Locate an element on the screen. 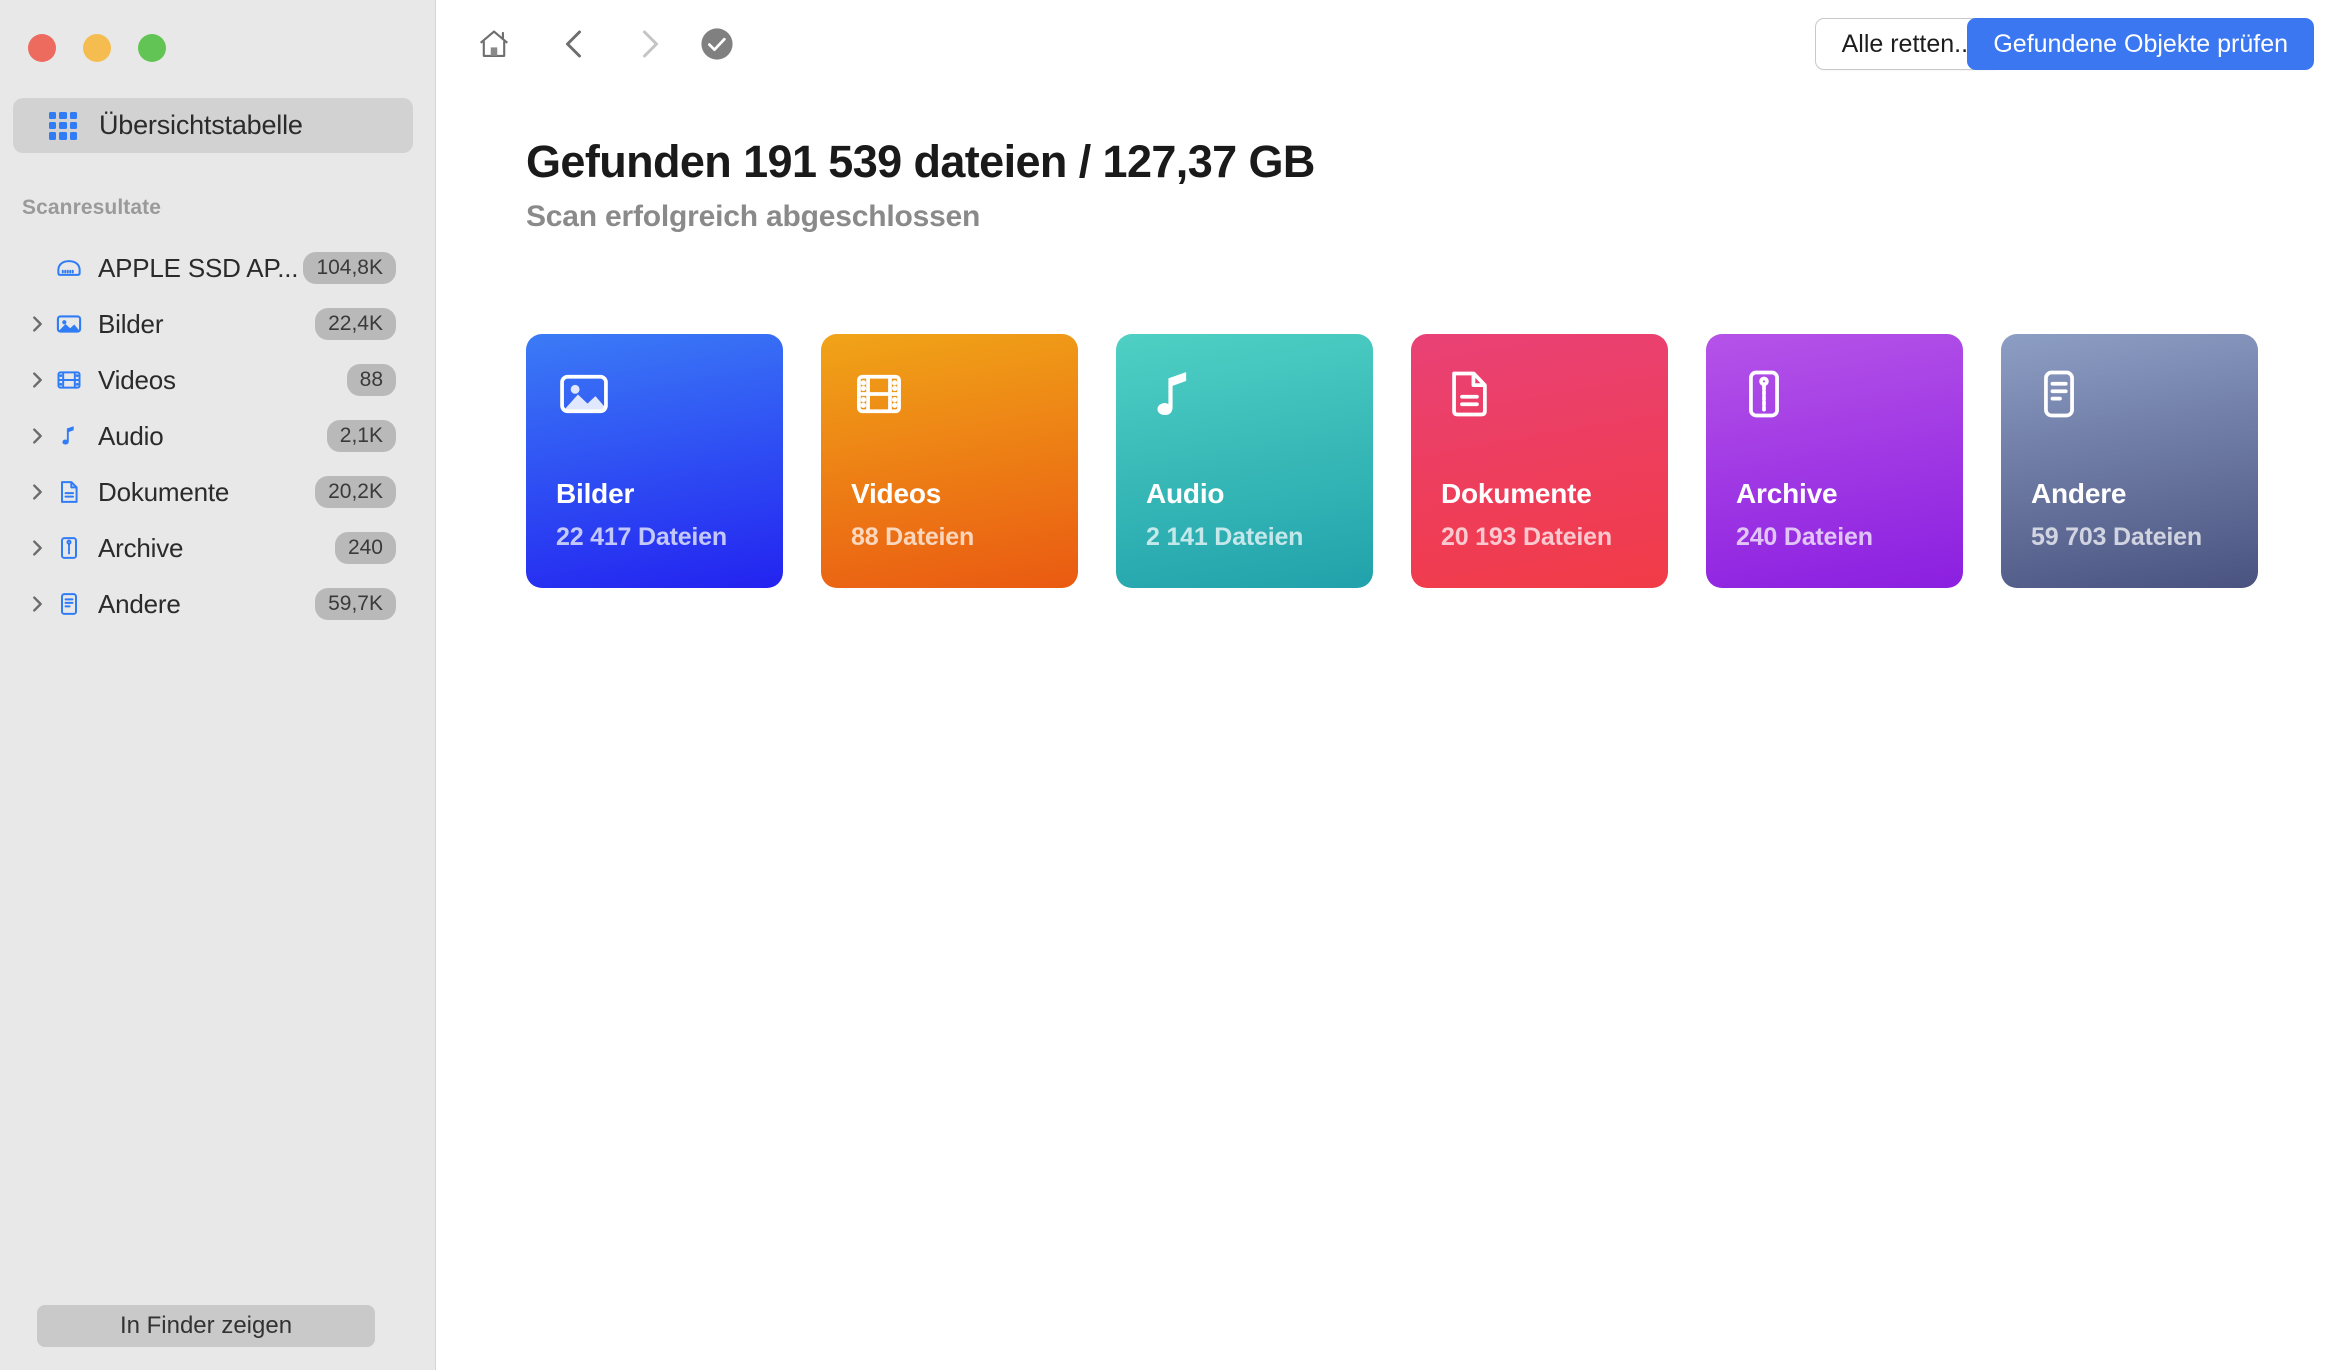 This screenshot has height=1370, width=2350. sidebar-item-andere: Andere 59,7K is located at coordinates (218, 604).